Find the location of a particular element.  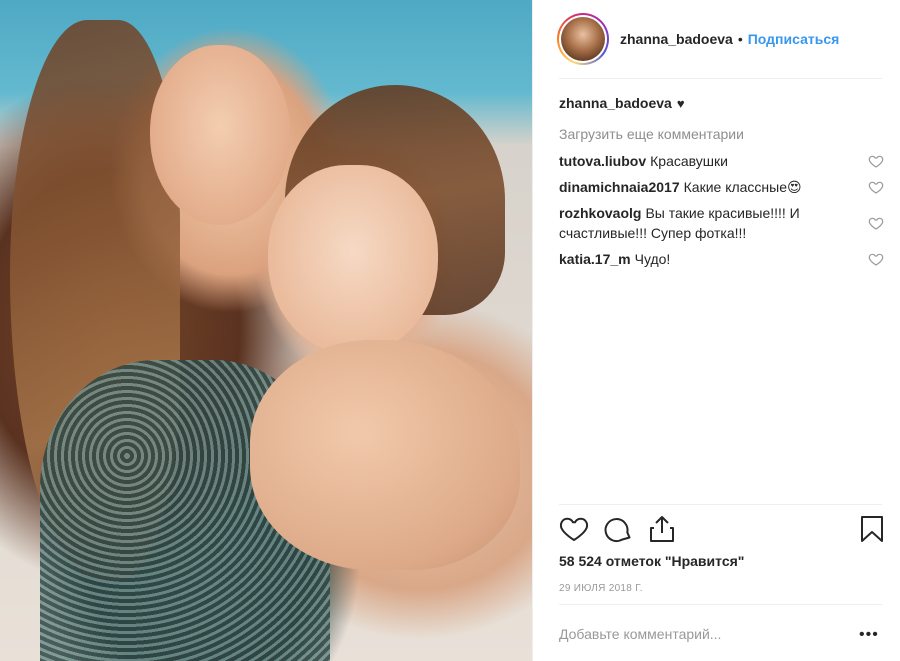

comment-username: katia.17_m is located at coordinates (595, 259).